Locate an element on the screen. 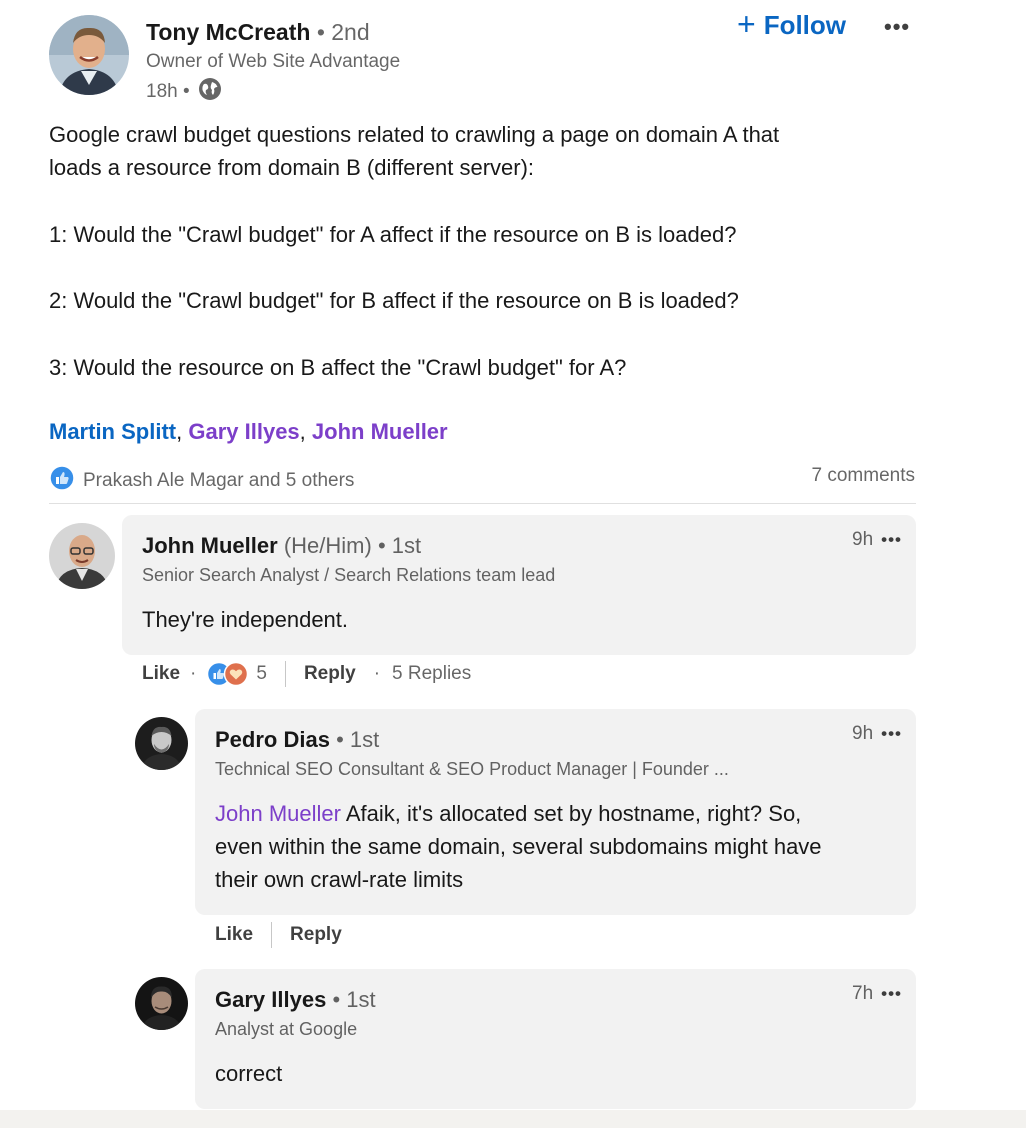 This screenshot has width=1026, height=1128. comment-meta: 9h ••• is located at coordinates (877, 540).